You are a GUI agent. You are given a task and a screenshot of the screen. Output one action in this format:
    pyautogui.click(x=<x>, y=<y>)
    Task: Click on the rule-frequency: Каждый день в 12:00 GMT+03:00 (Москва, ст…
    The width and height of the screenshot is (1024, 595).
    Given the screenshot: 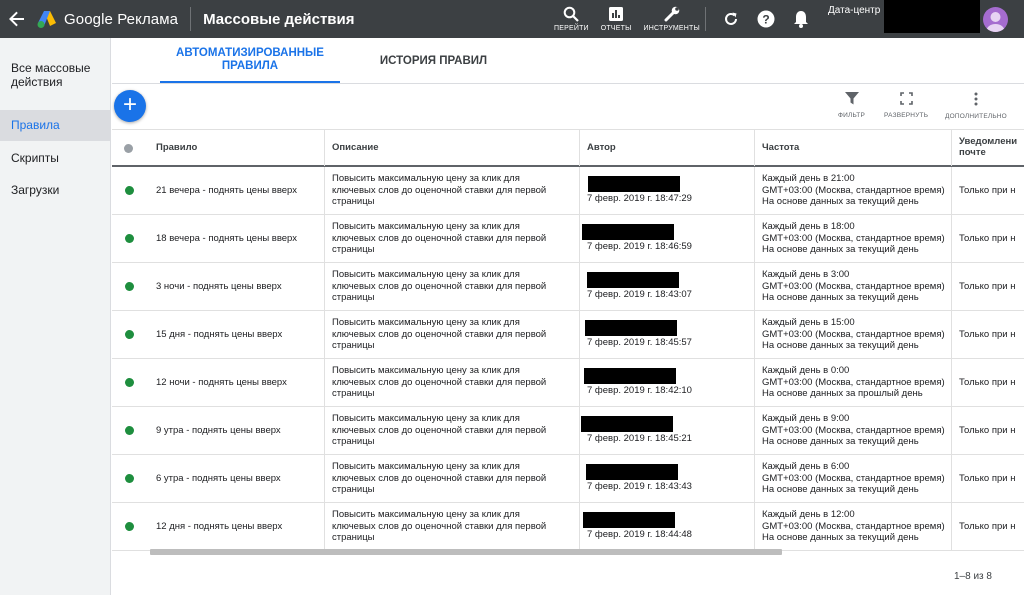 What is the action you would take?
    pyautogui.click(x=852, y=526)
    